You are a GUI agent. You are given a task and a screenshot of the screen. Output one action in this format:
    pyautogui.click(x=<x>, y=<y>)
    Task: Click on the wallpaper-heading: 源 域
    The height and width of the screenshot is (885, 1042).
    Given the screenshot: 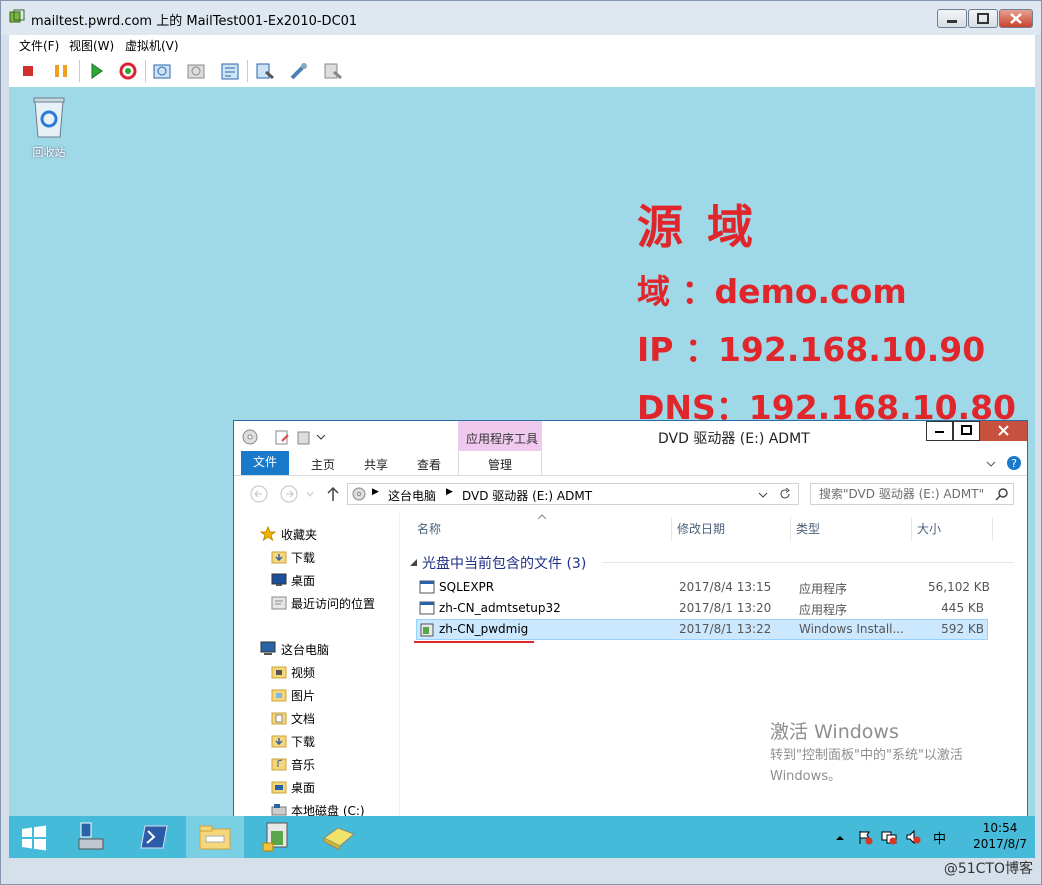 What is the action you would take?
    pyautogui.click(x=697, y=227)
    